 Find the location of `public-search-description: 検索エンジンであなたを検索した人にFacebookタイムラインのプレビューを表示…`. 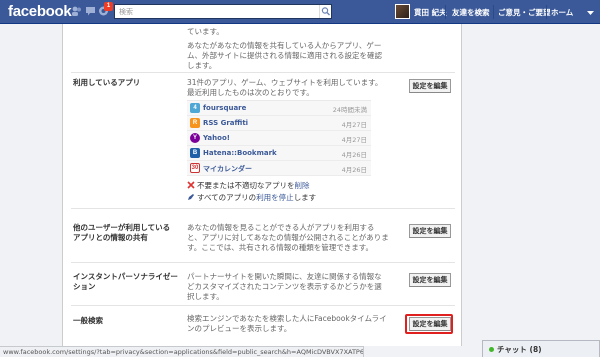

public-search-description: 検索エンジンであなたを検索した人にFacebookタイムラインのプレビューを表示… is located at coordinates (287, 323).